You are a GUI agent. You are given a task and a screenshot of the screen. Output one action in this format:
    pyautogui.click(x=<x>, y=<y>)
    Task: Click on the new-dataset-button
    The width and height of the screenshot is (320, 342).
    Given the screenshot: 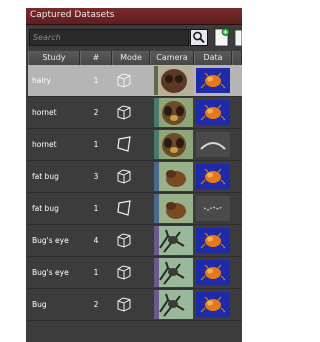 What is the action you would take?
    pyautogui.click(x=222, y=37)
    